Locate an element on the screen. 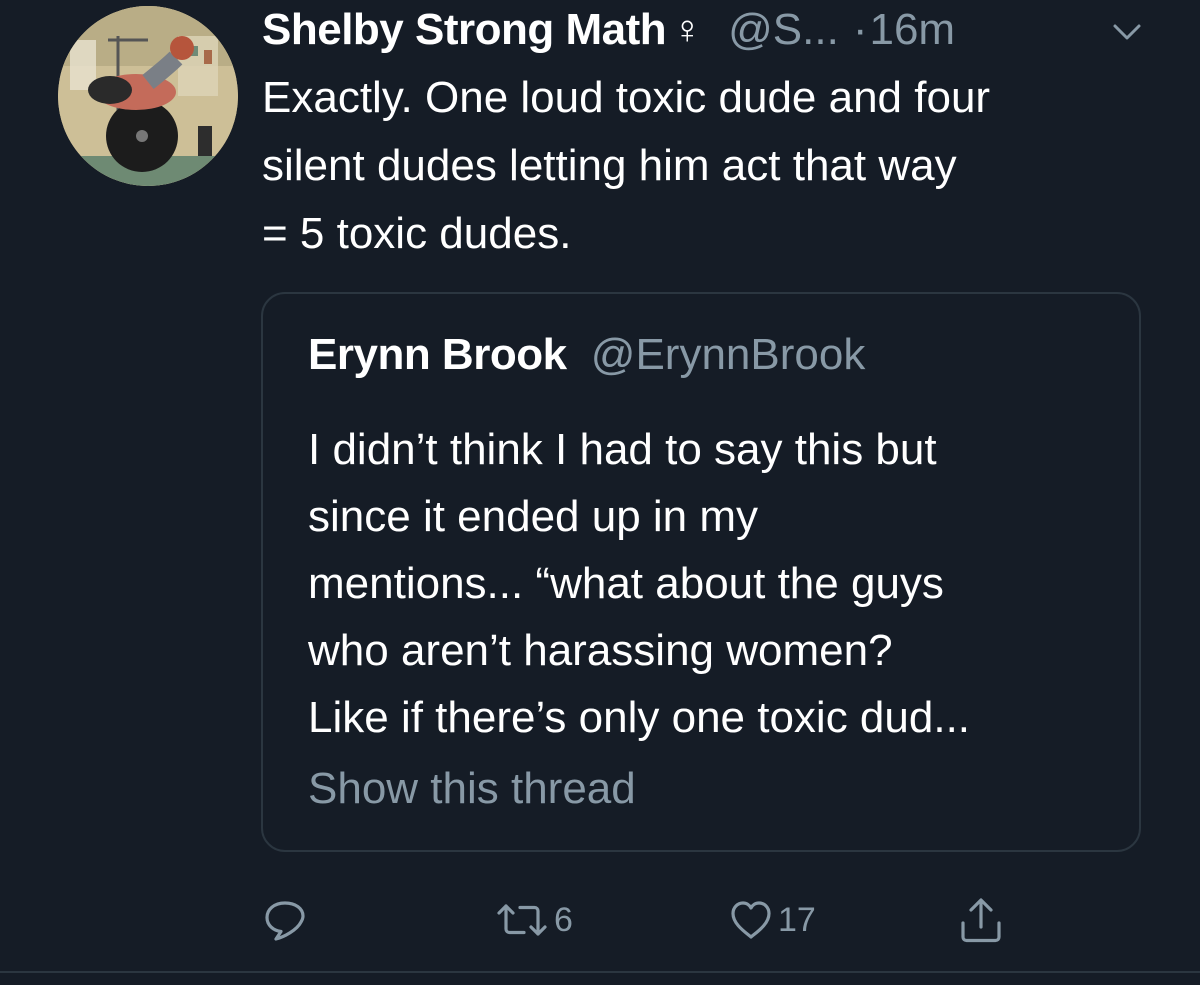 Image resolution: width=1200 pixels, height=985 pixels. reply-icon is located at coordinates (285, 921).